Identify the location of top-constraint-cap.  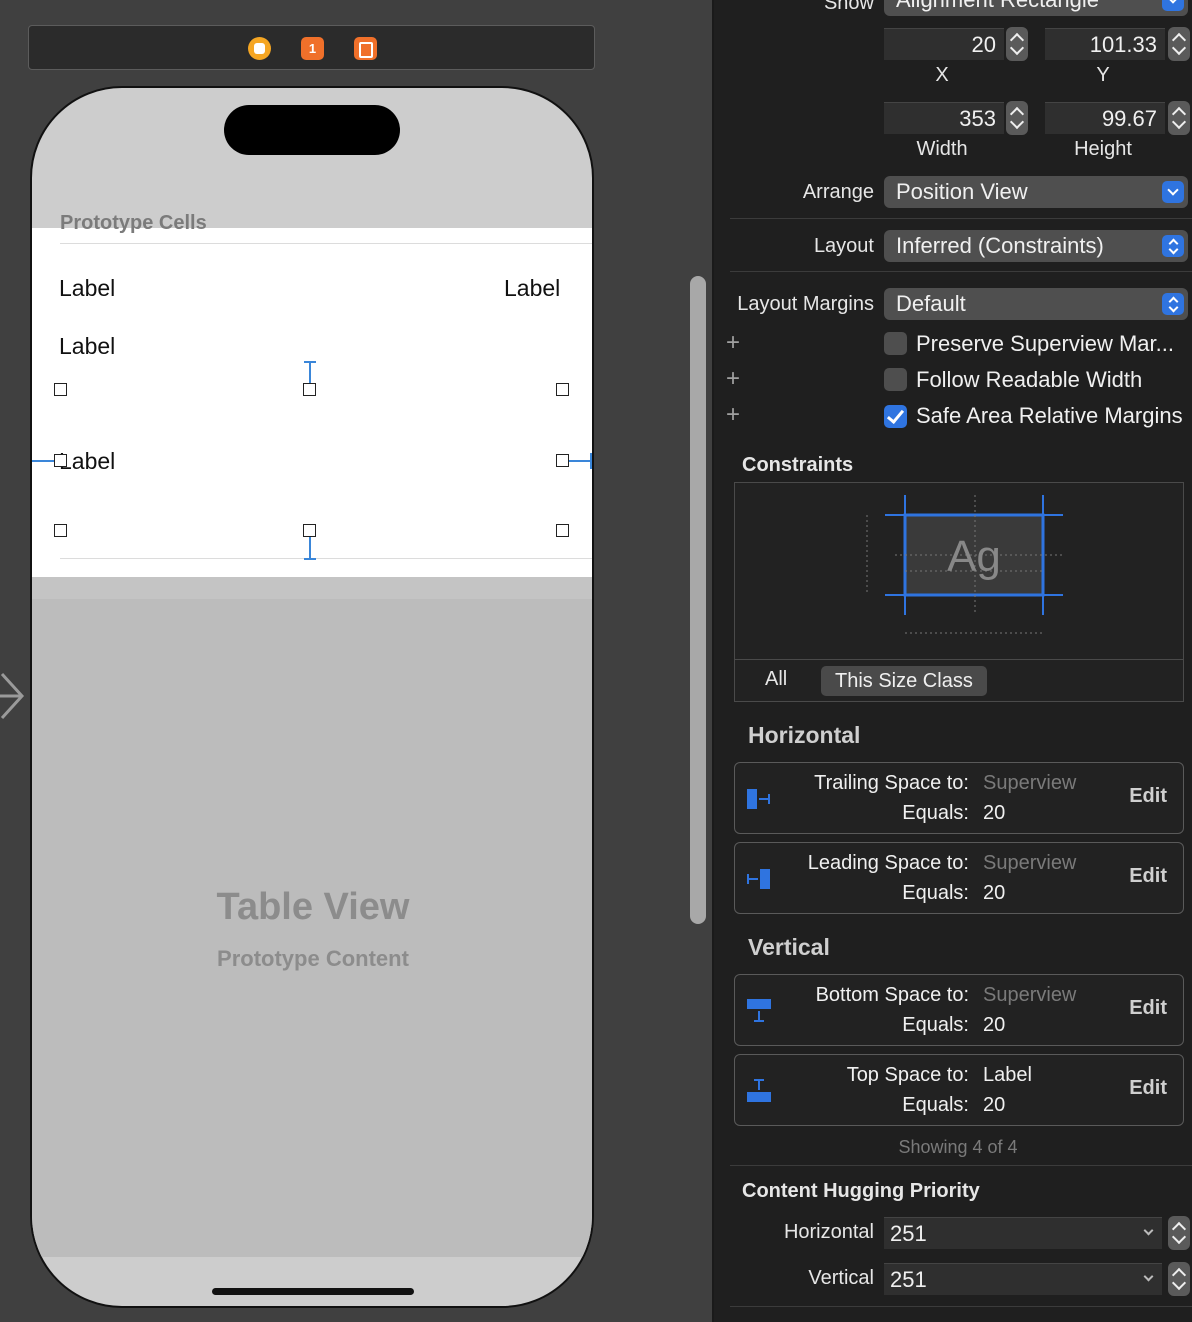
(310, 362).